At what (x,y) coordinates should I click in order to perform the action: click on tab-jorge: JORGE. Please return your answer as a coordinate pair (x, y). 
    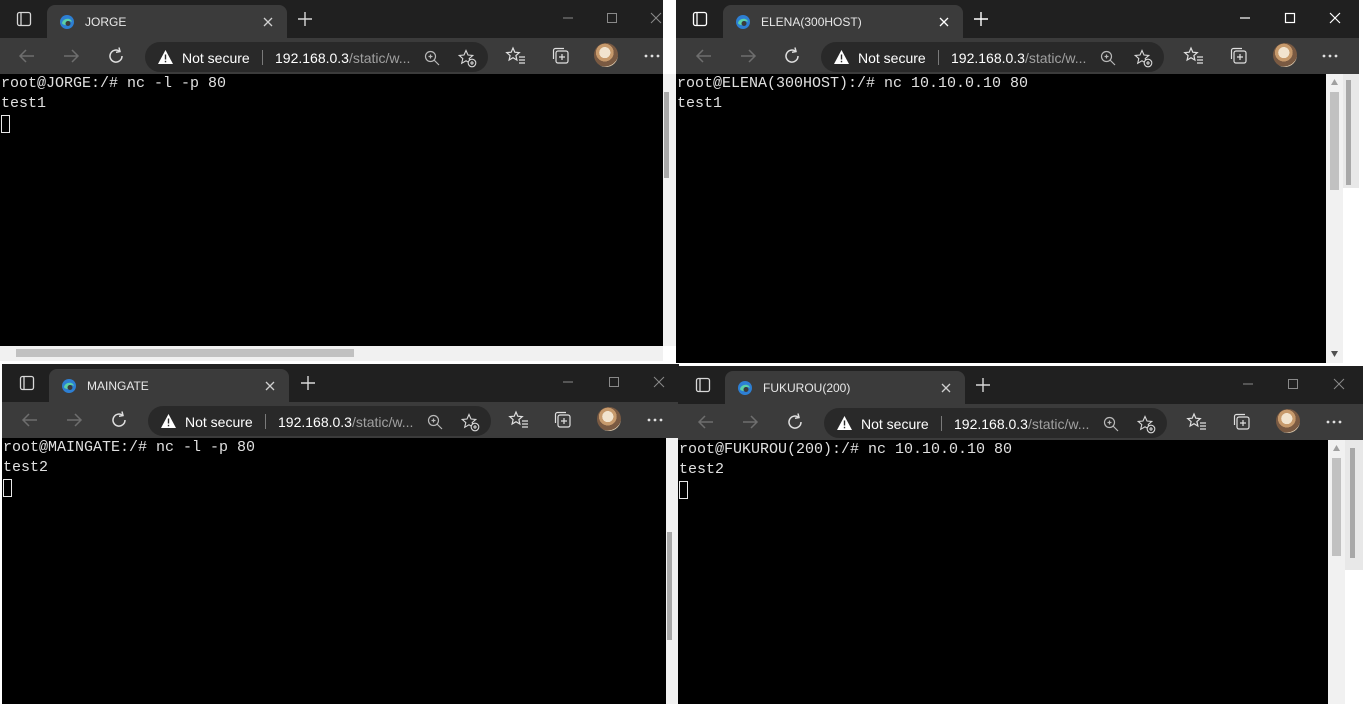
    Looking at the image, I should click on (167, 21).